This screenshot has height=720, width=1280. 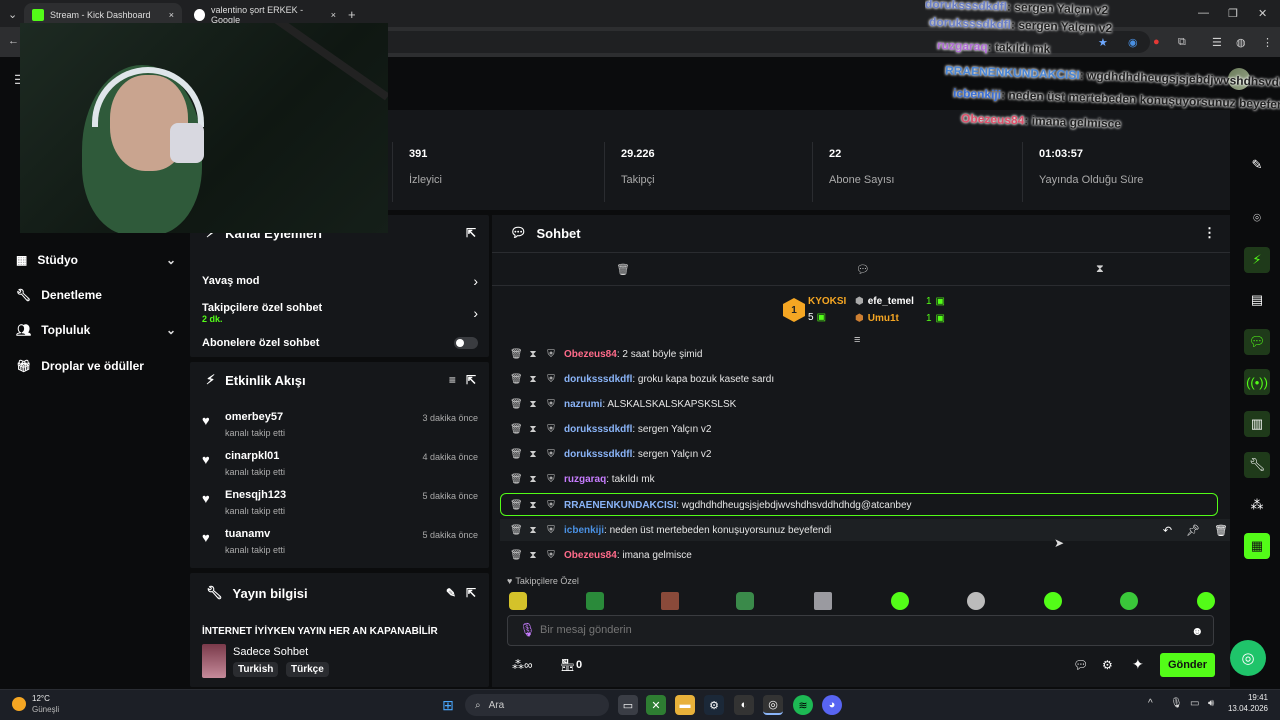 What do you see at coordinates (256, 669) in the screenshot?
I see `stream-tag: Turkish` at bounding box center [256, 669].